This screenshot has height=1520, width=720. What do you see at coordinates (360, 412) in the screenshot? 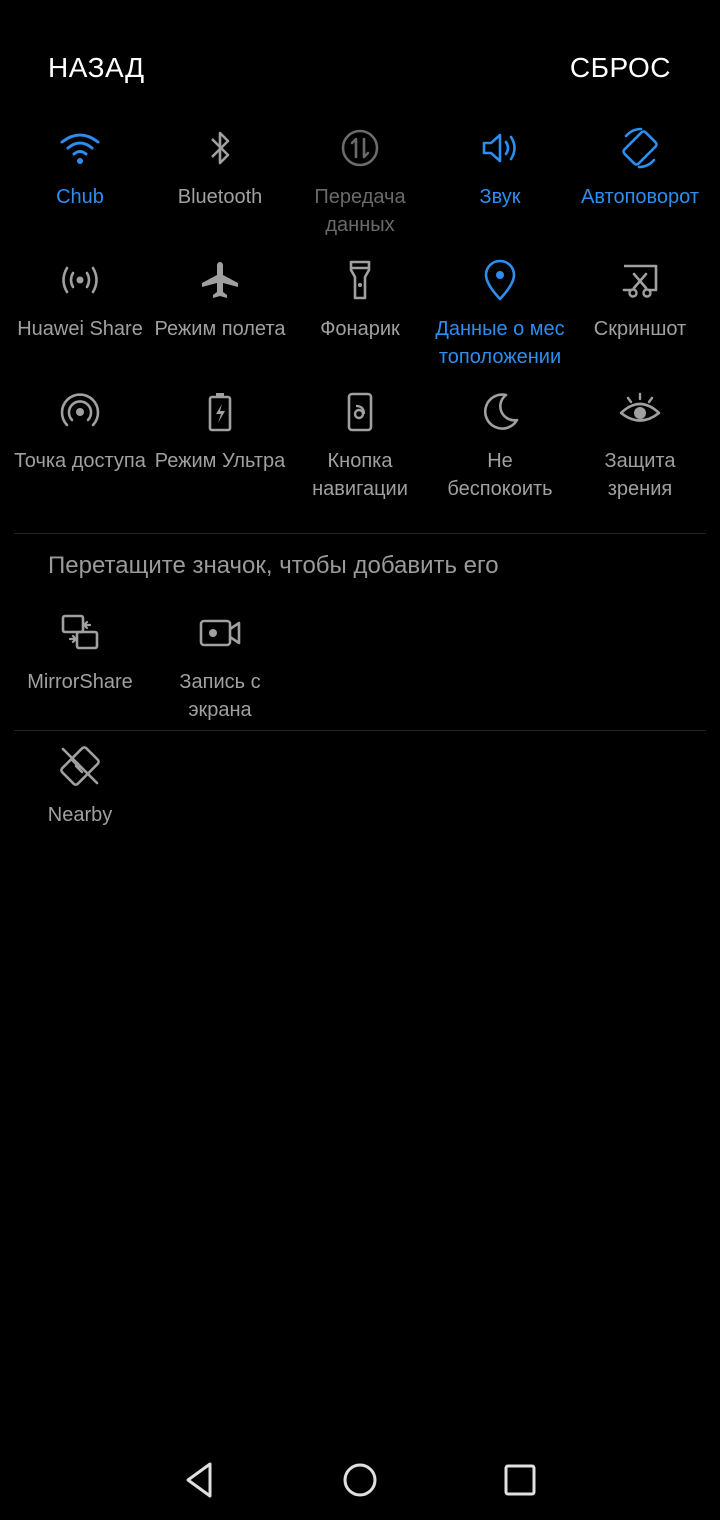
I see `navigation-button-icon` at bounding box center [360, 412].